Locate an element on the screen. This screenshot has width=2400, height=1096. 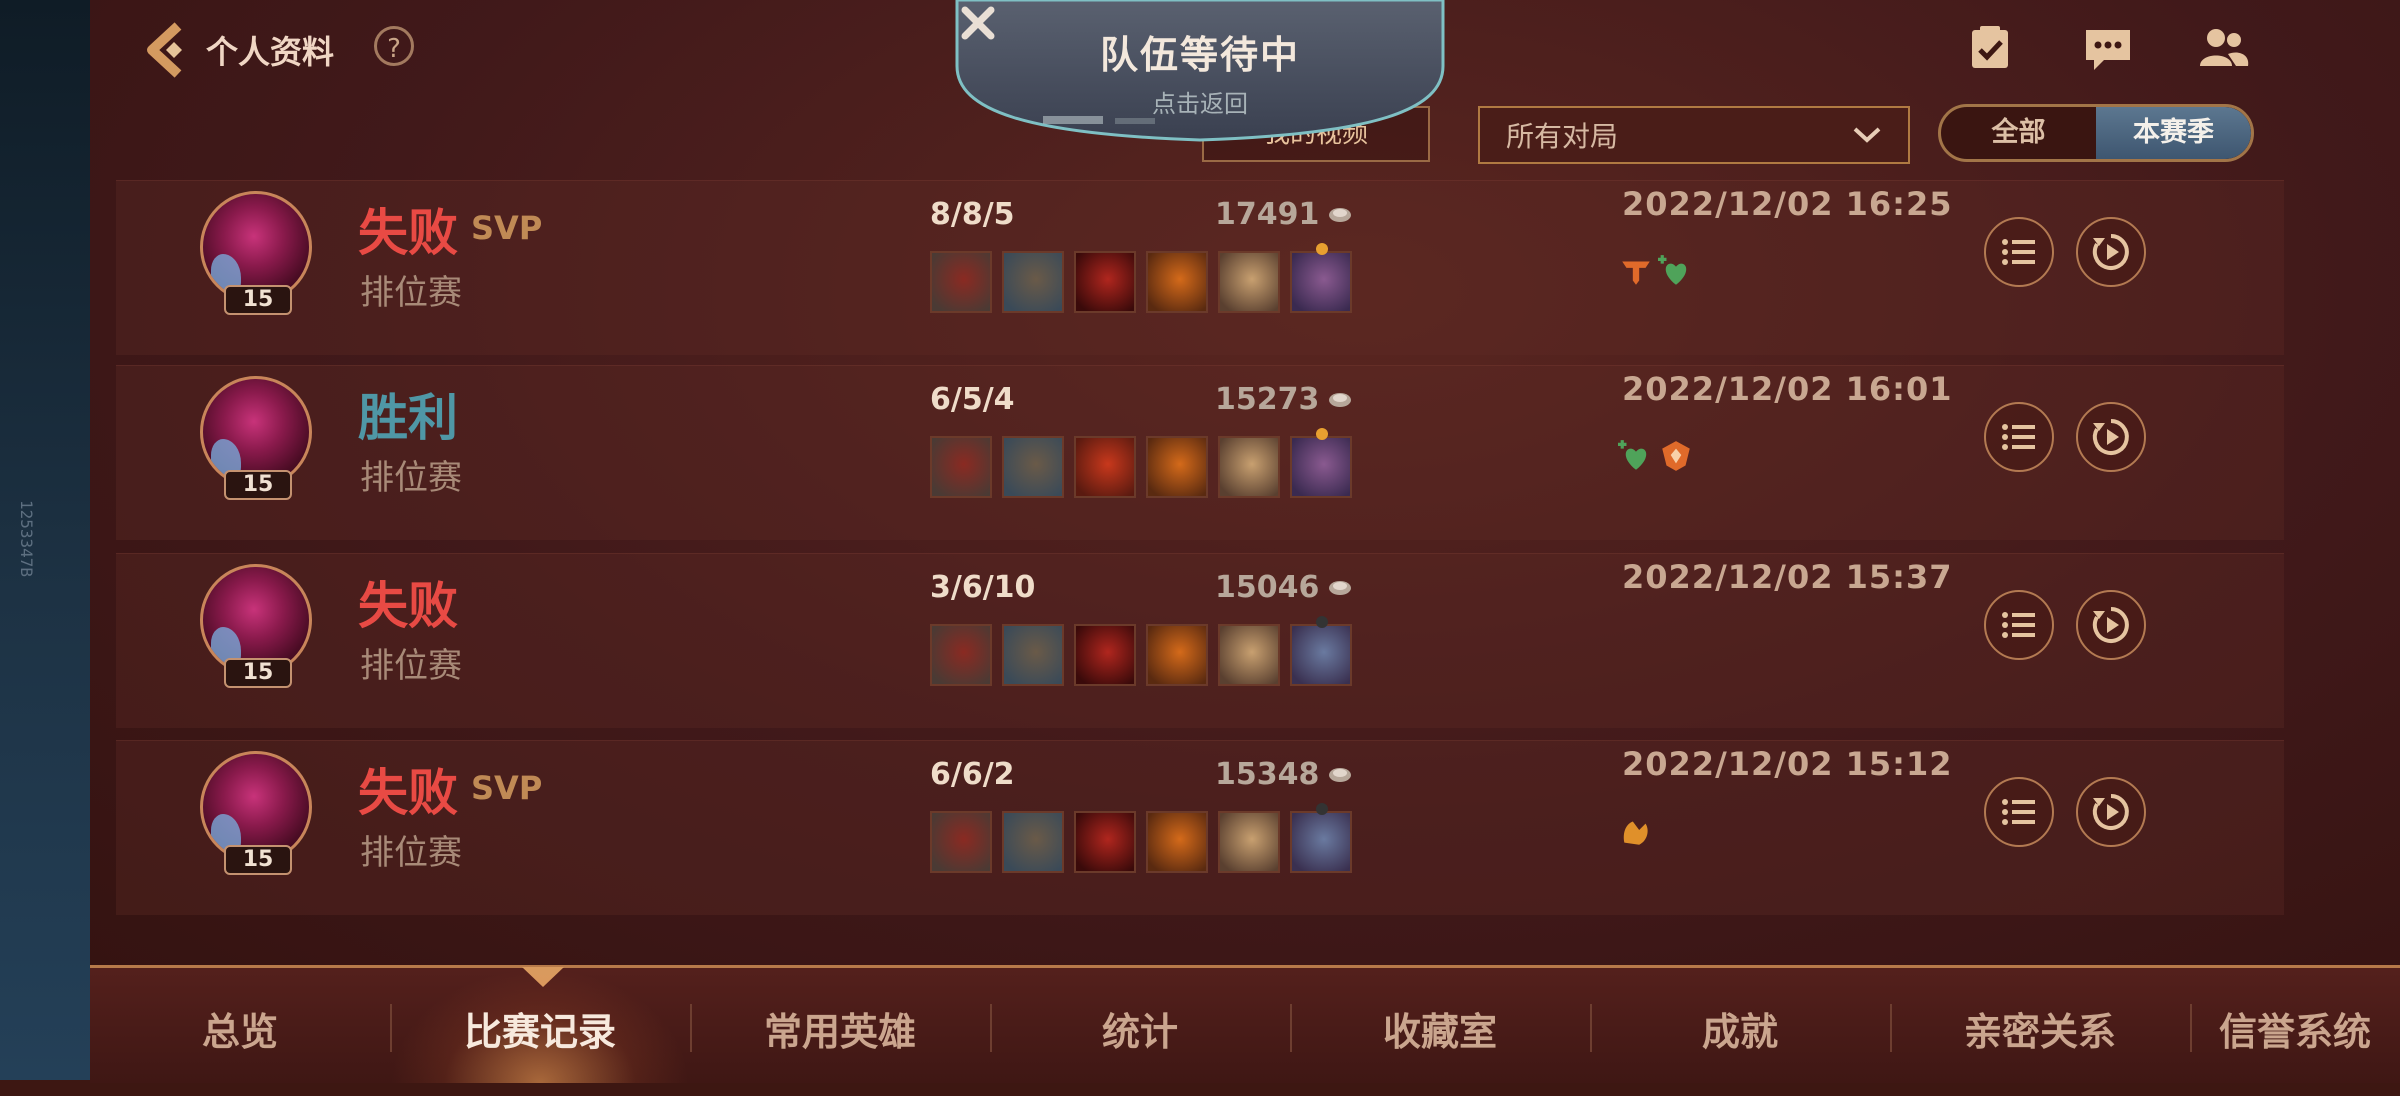
back-arrow-icon is located at coordinates (164, 50).